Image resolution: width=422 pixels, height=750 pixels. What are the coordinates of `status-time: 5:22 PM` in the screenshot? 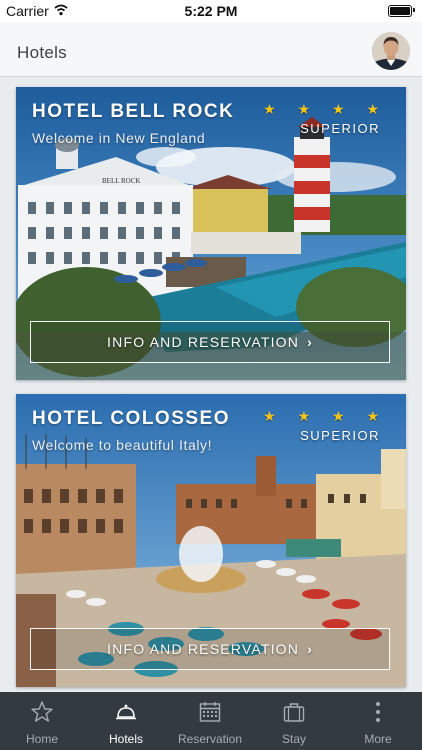 It's located at (211, 11).